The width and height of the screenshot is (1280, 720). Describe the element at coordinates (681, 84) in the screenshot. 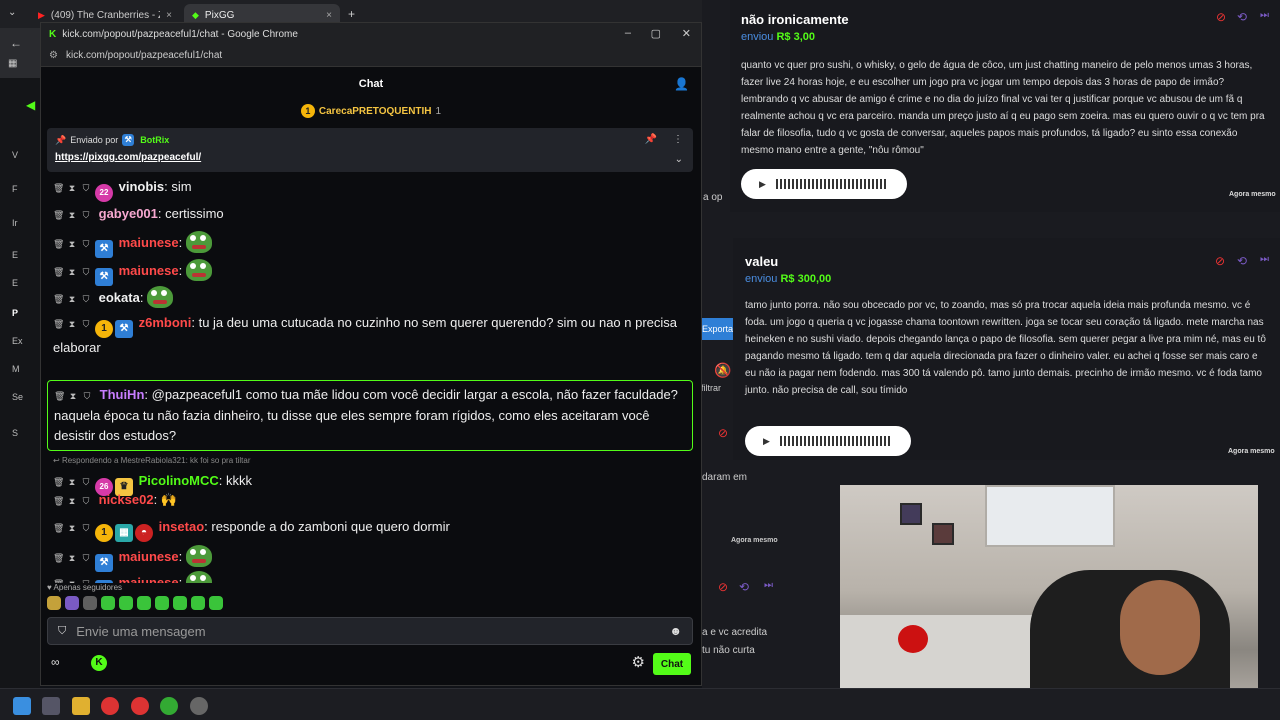

I see `users-icon: 👤` at that location.